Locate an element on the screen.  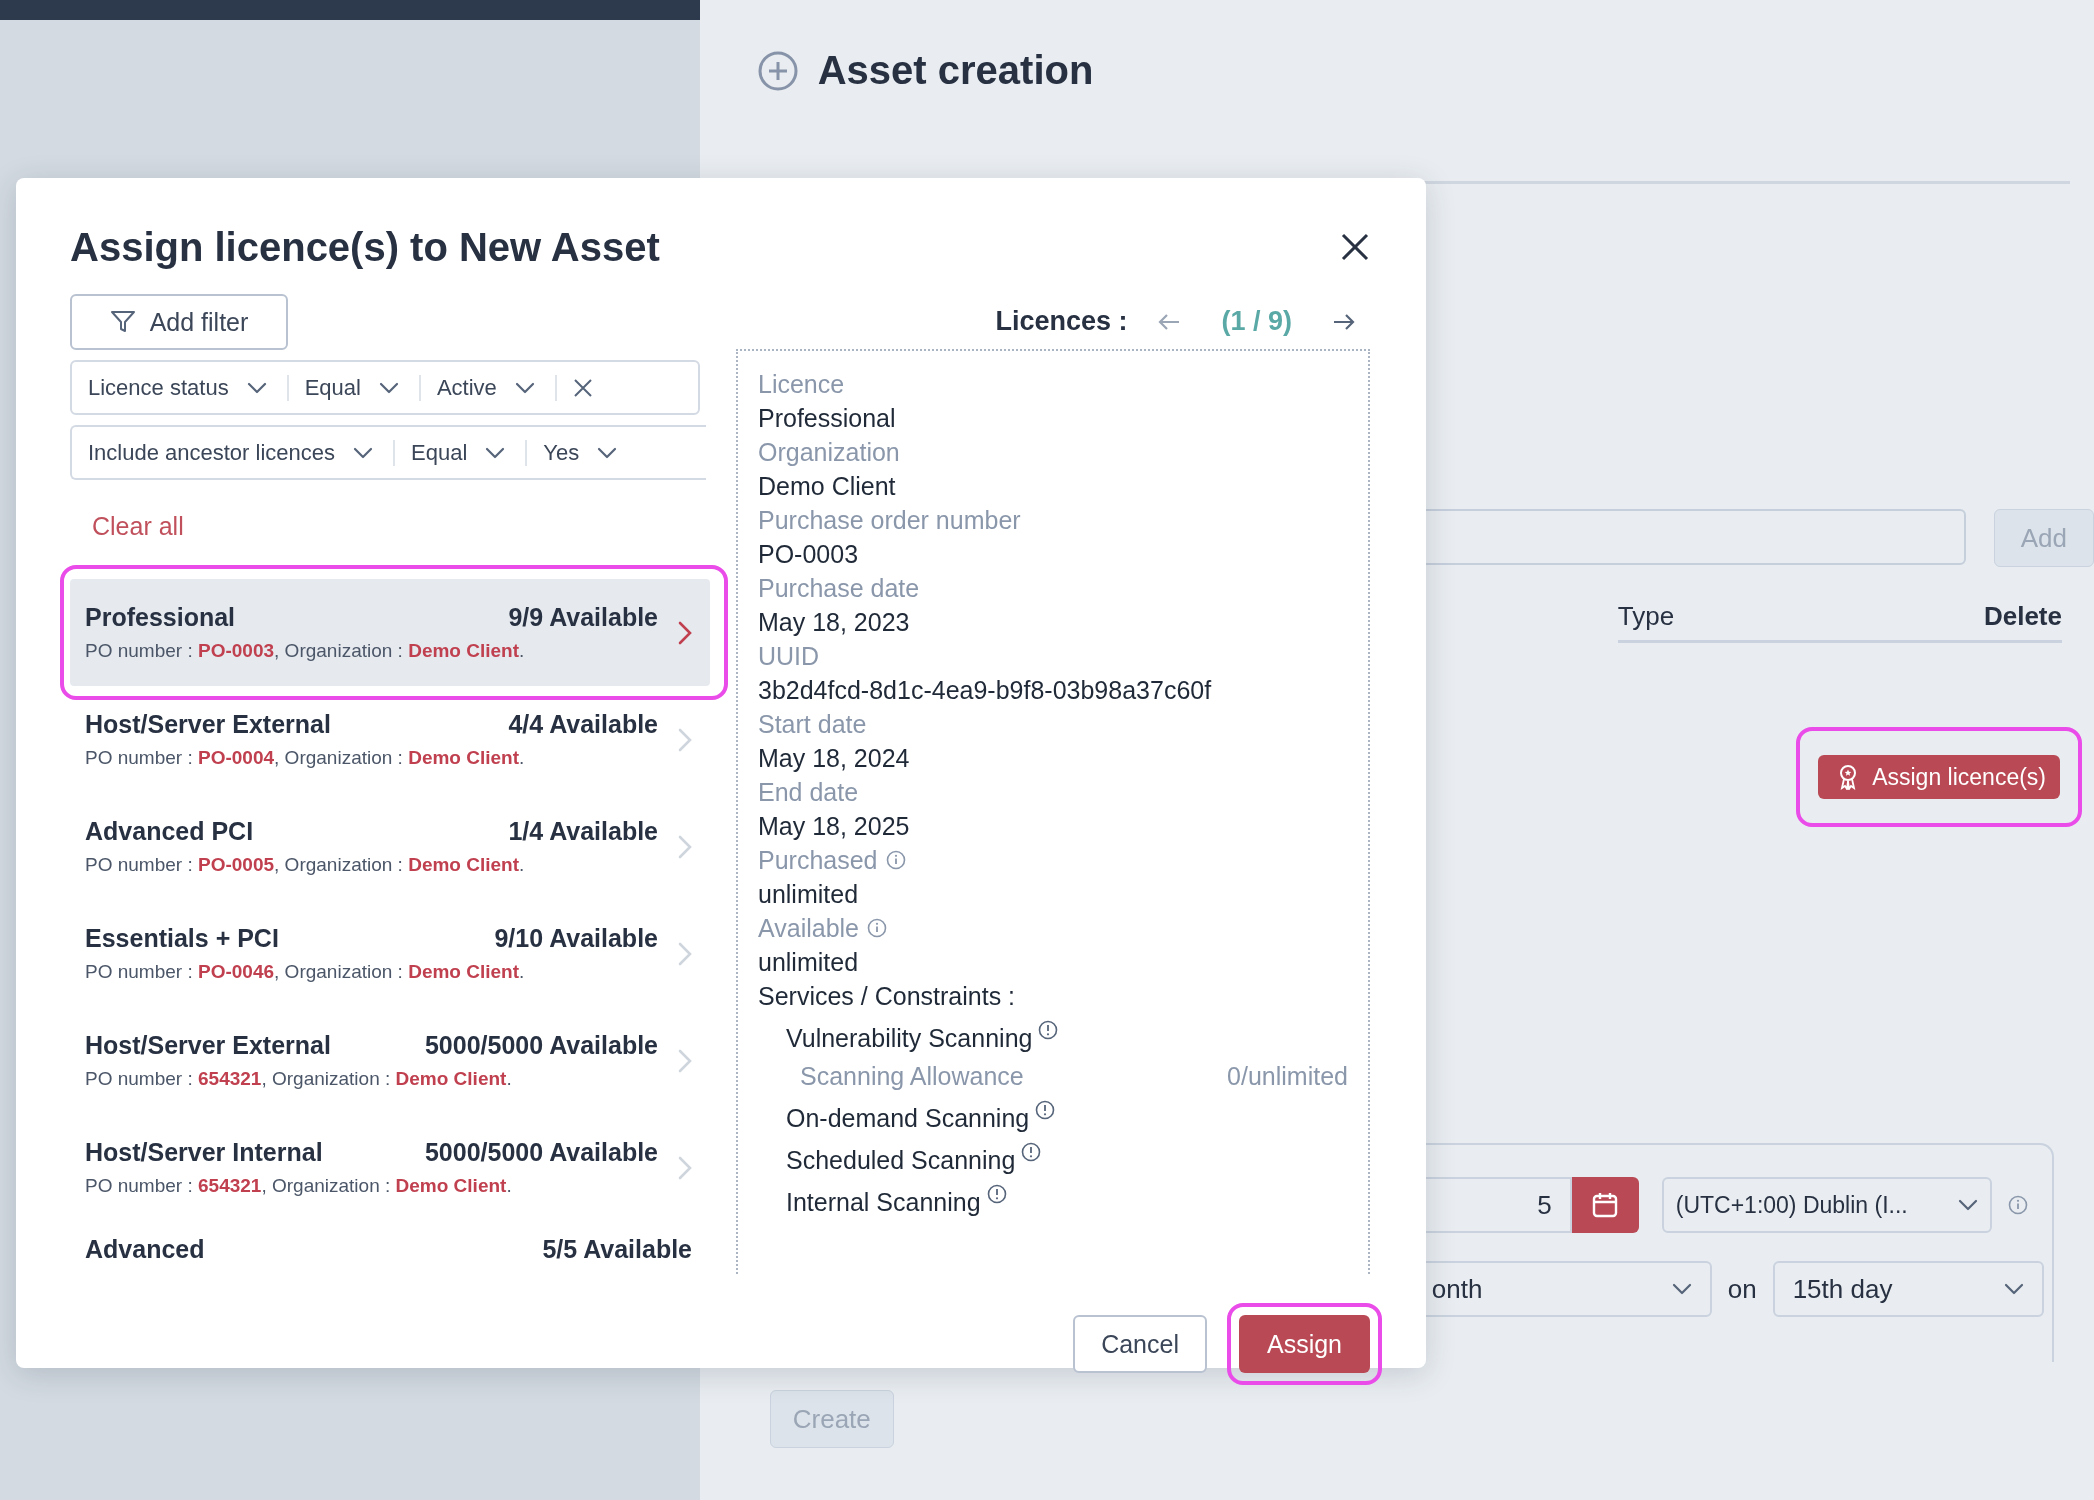
field-label: Purchased is located at coordinates (818, 860).